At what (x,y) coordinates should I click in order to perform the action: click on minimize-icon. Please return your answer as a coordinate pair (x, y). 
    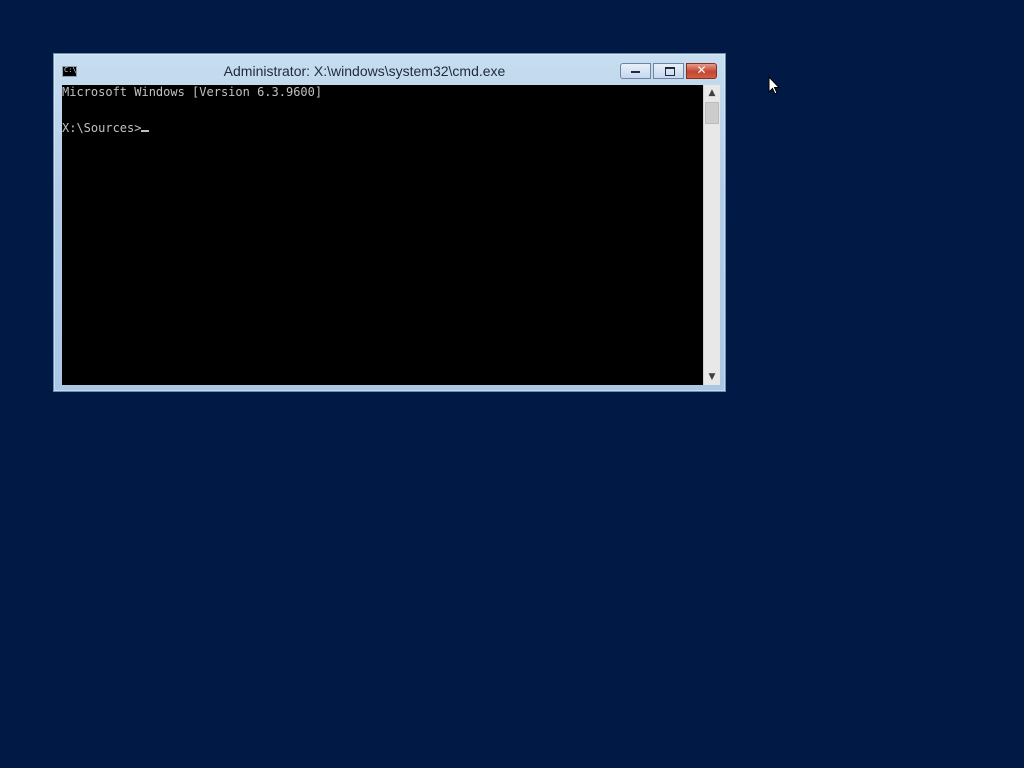
    Looking at the image, I should click on (635, 72).